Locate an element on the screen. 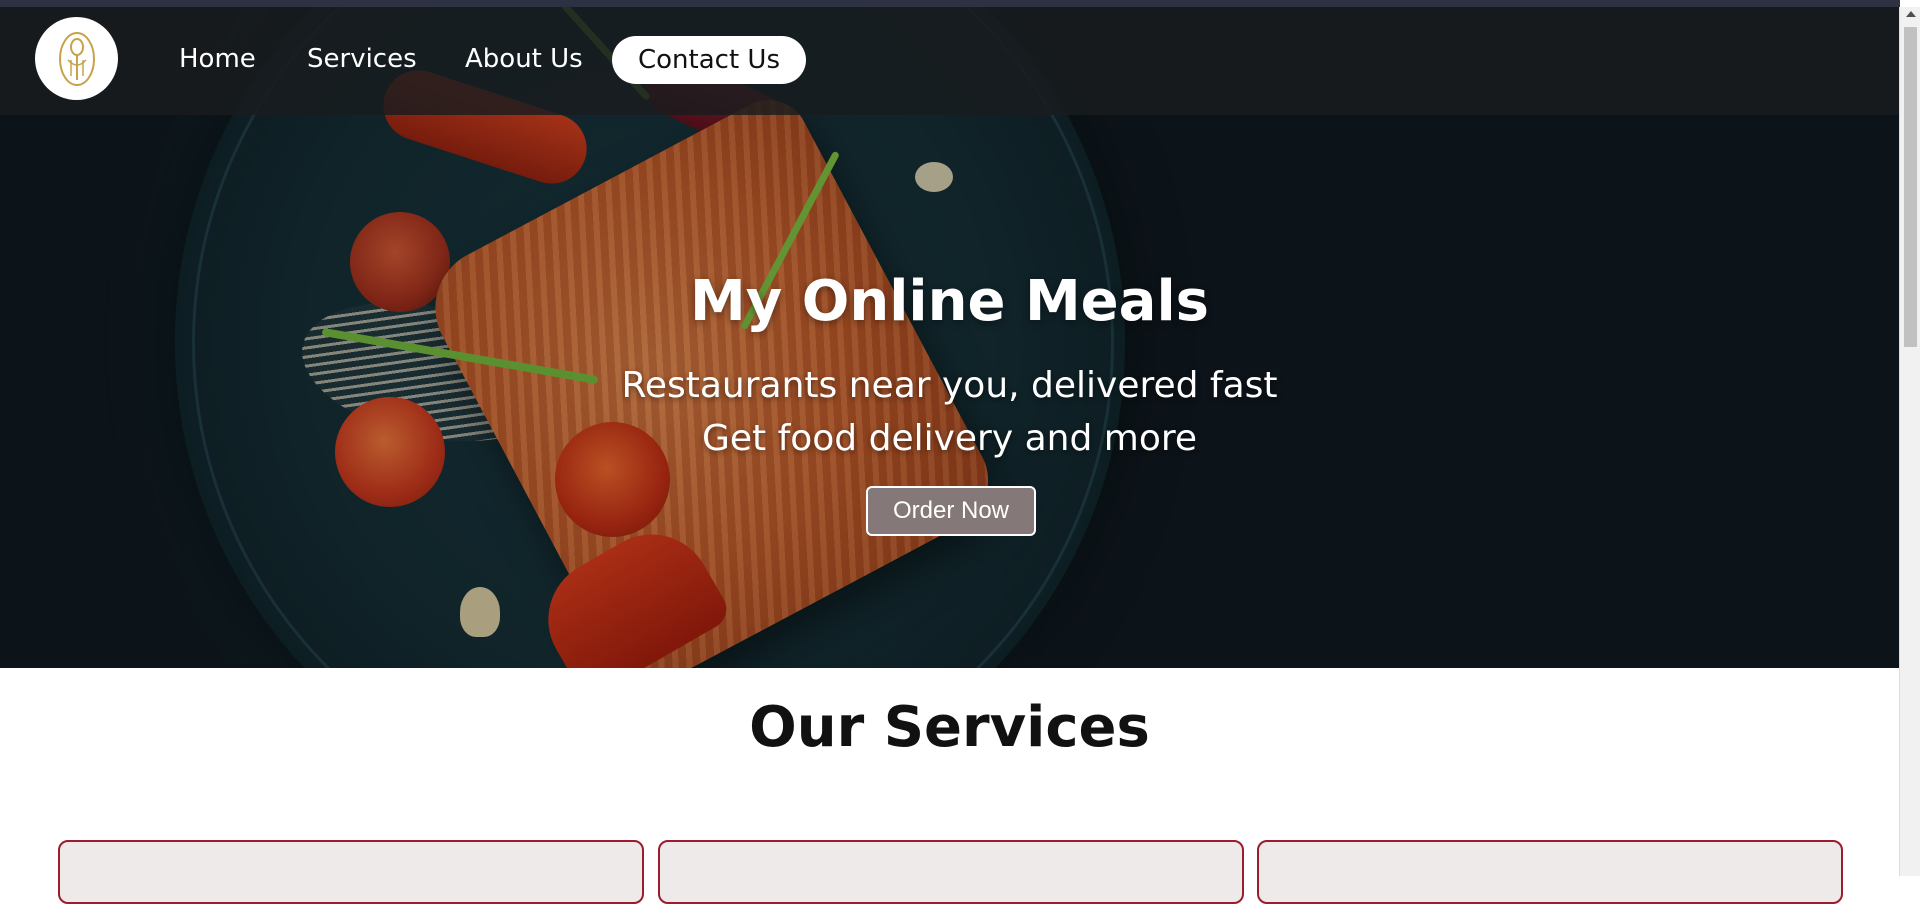  services-heading: Our Services is located at coordinates (949, 727).